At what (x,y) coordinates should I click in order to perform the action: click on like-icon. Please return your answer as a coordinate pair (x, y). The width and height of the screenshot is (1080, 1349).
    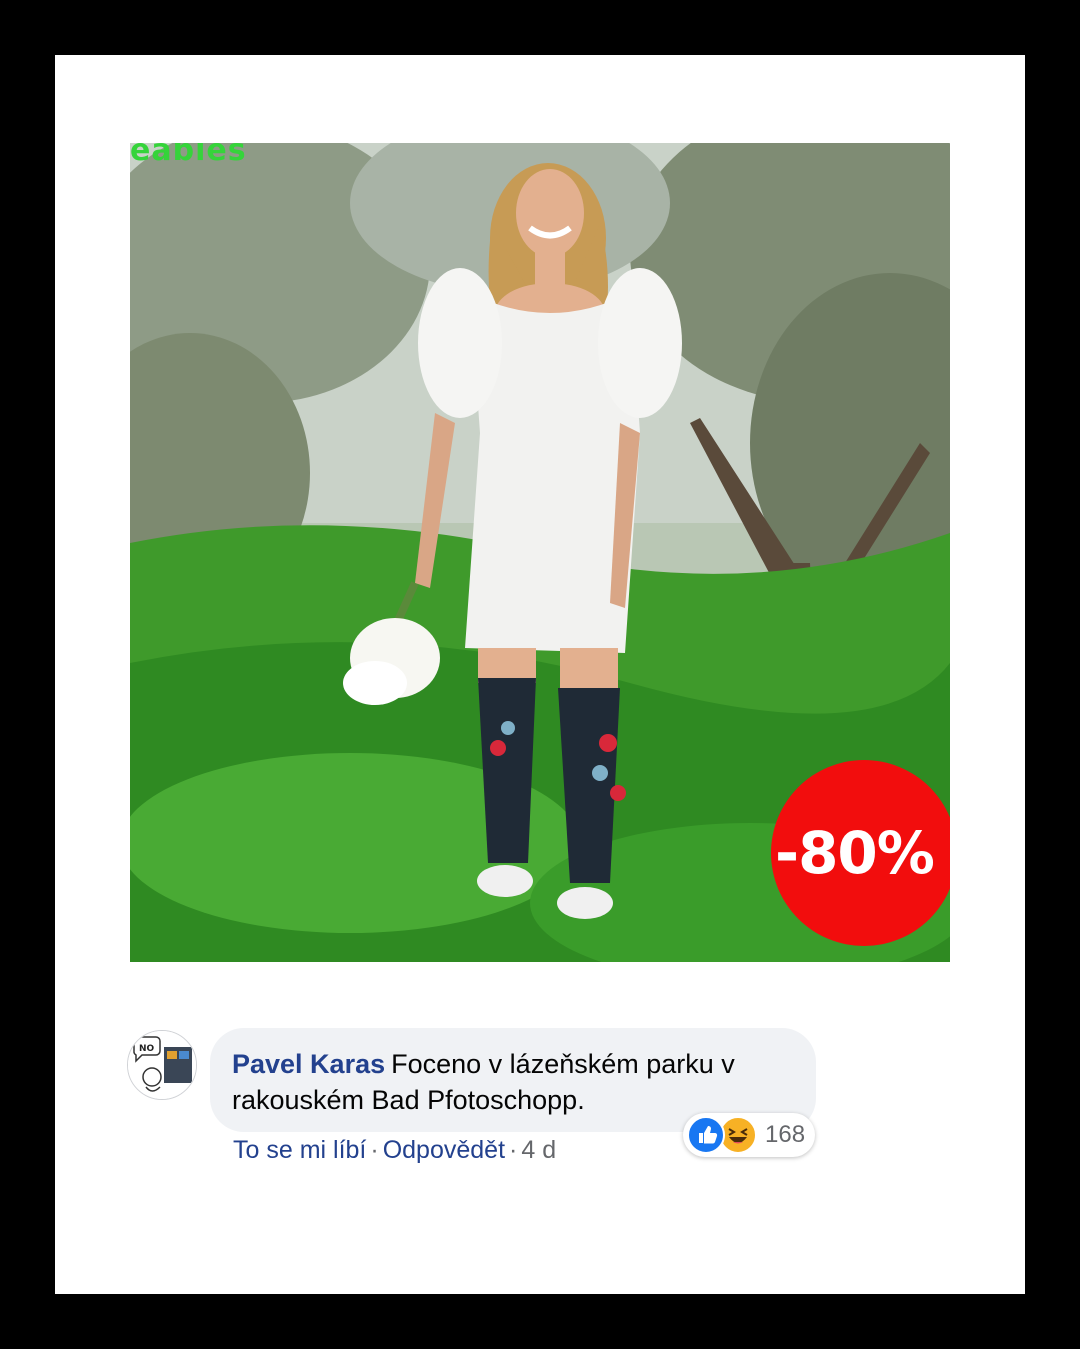
    Looking at the image, I should click on (706, 1135).